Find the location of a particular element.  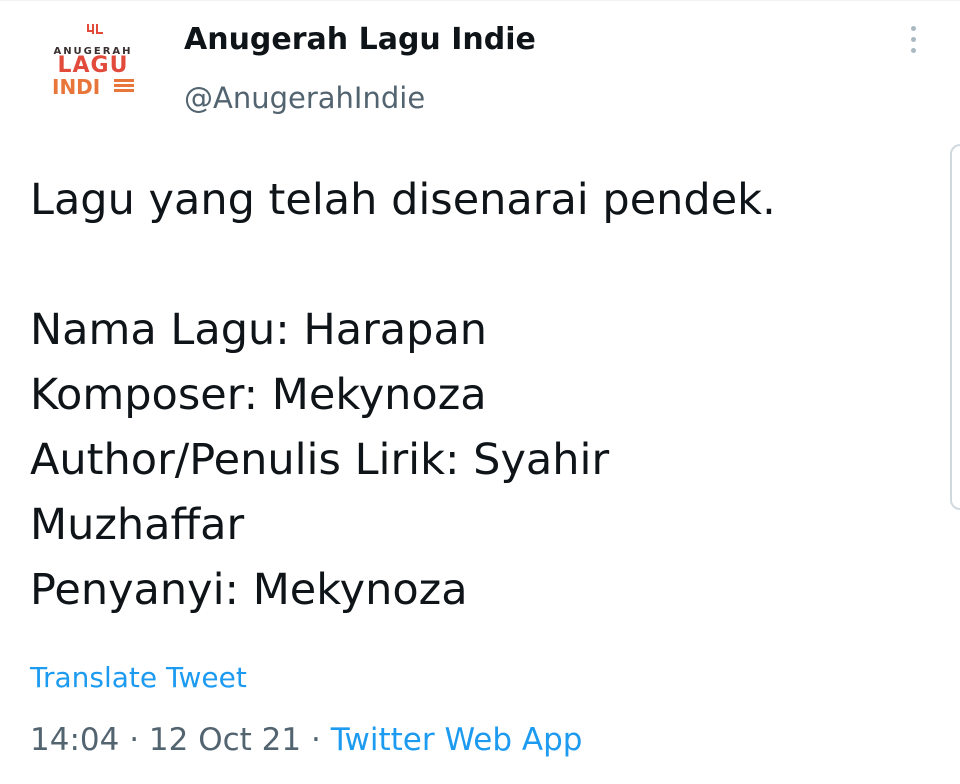

tweet-line: Komposer: Mekynoza is located at coordinates (258, 395).